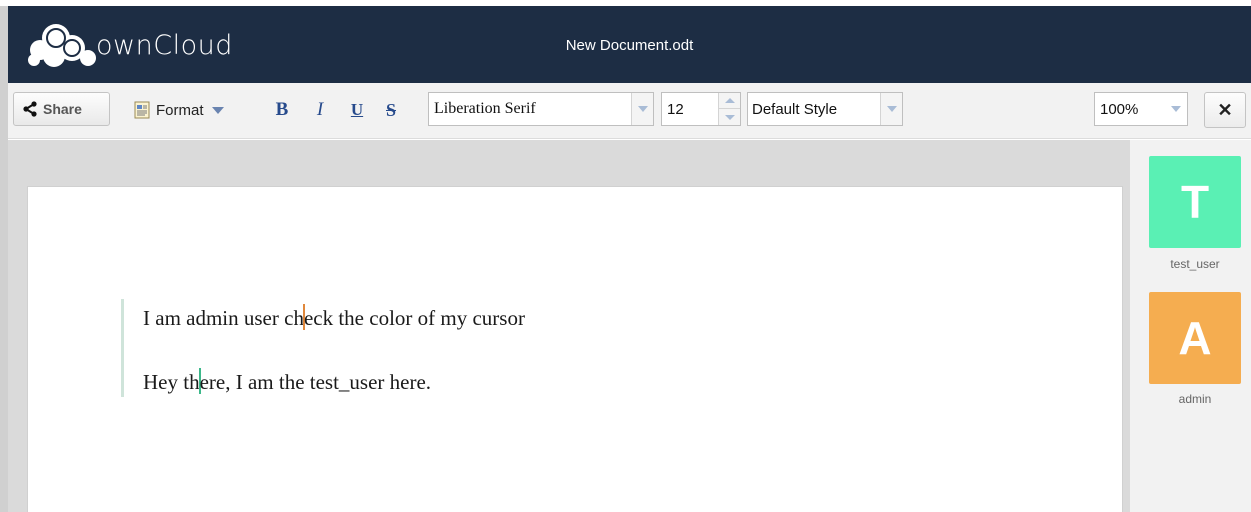  What do you see at coordinates (171, 382) in the screenshot?
I see `paragraph-text: Hey th` at bounding box center [171, 382].